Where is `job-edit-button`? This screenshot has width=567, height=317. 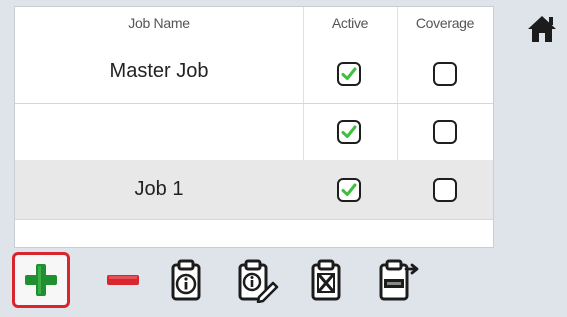 job-edit-button is located at coordinates (256, 280).